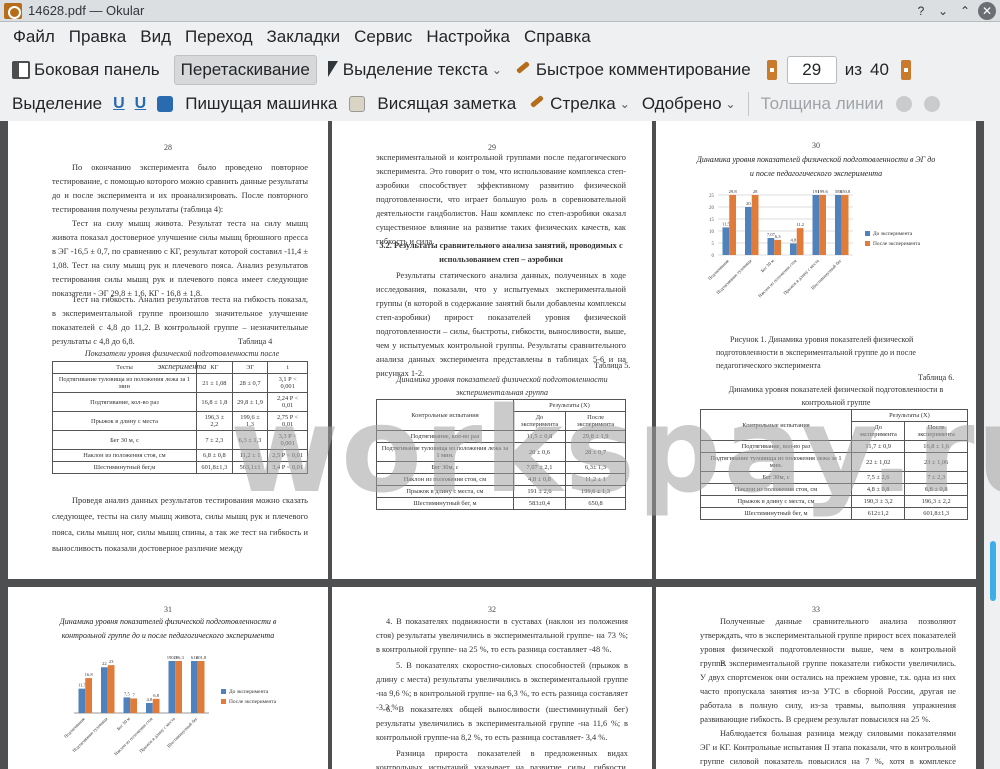 This screenshot has width=1000, height=769. I want to click on data-label: 23, so click(111, 661).